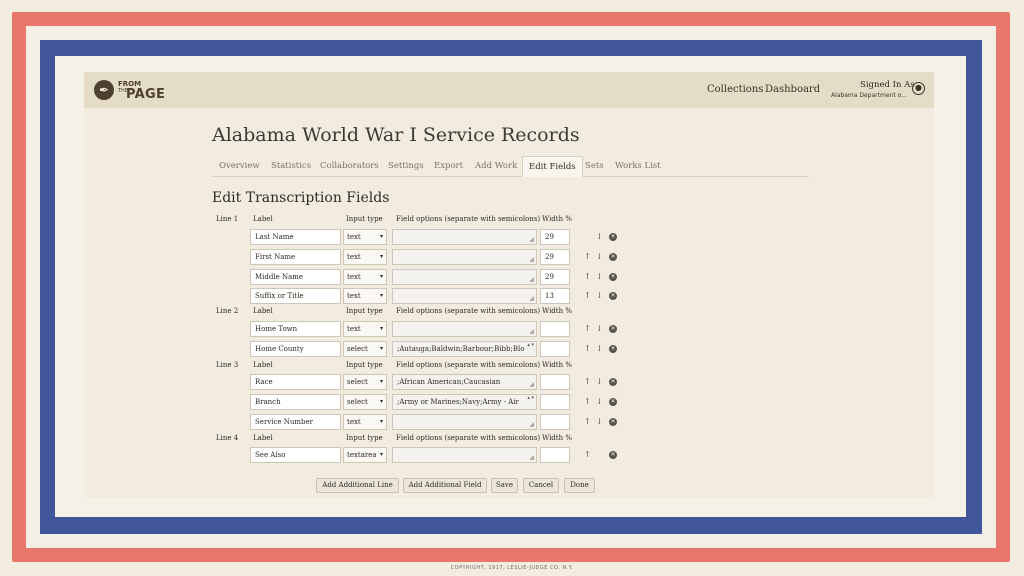  What do you see at coordinates (295, 422) in the screenshot?
I see `field-label-input: Service Number` at bounding box center [295, 422].